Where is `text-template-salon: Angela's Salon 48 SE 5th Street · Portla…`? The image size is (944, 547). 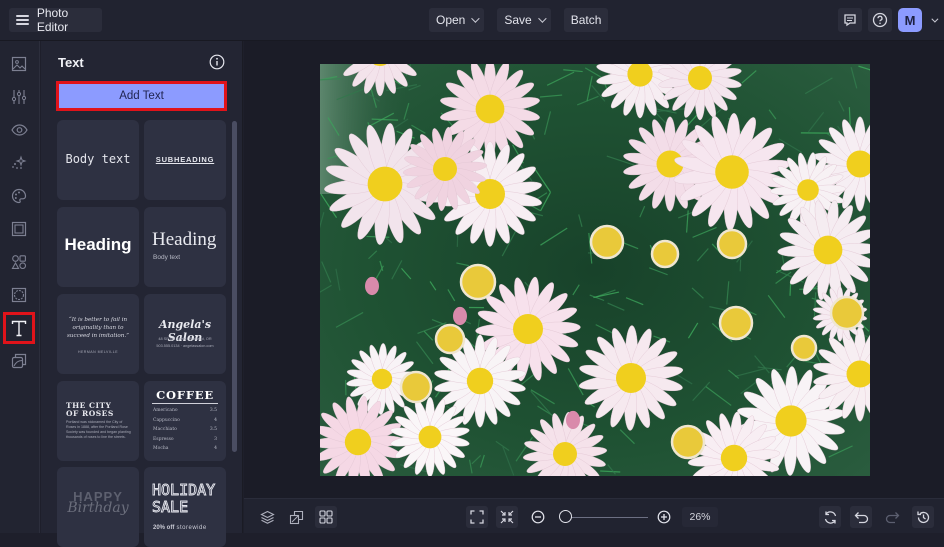 text-template-salon: Angela's Salon 48 SE 5th Street · Portla… is located at coordinates (185, 334).